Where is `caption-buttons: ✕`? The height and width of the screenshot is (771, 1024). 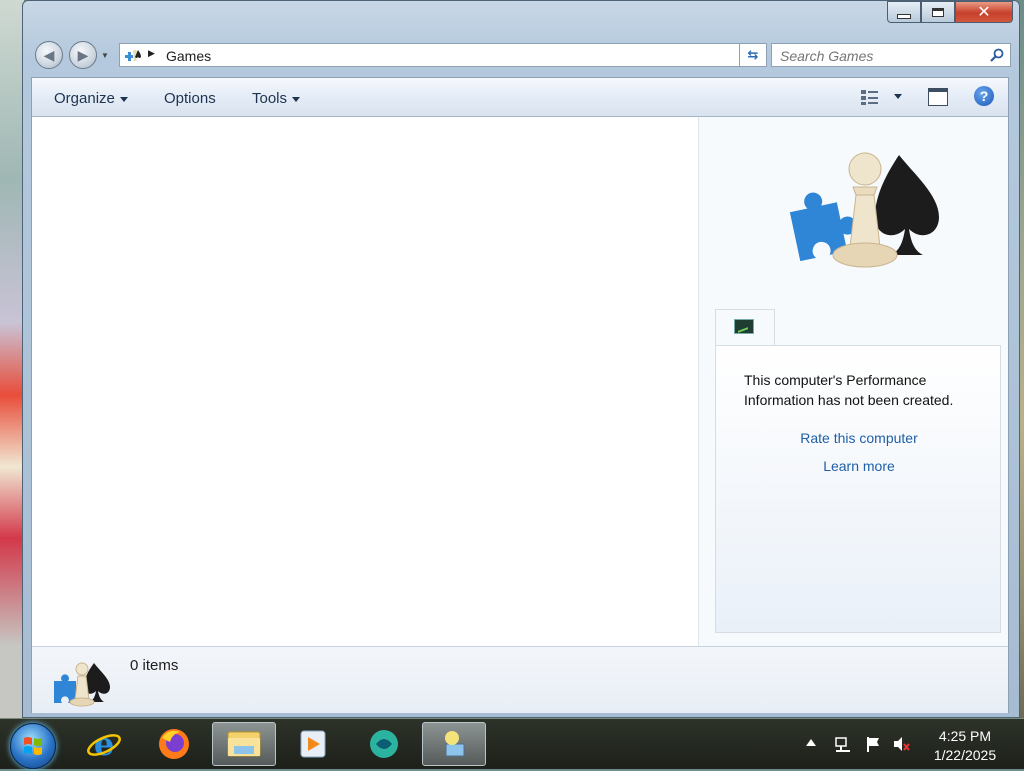
caption-buttons: ✕ is located at coordinates (950, 12).